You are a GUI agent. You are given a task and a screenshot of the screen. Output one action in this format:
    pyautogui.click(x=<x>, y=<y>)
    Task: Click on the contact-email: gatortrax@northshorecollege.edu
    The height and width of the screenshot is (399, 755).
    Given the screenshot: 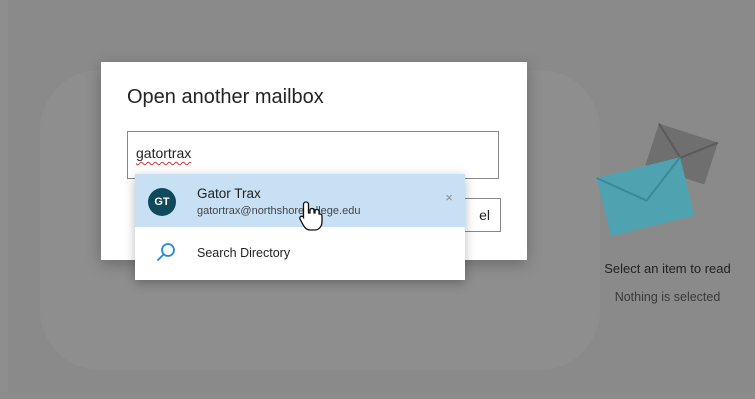 What is the action you would take?
    pyautogui.click(x=279, y=211)
    